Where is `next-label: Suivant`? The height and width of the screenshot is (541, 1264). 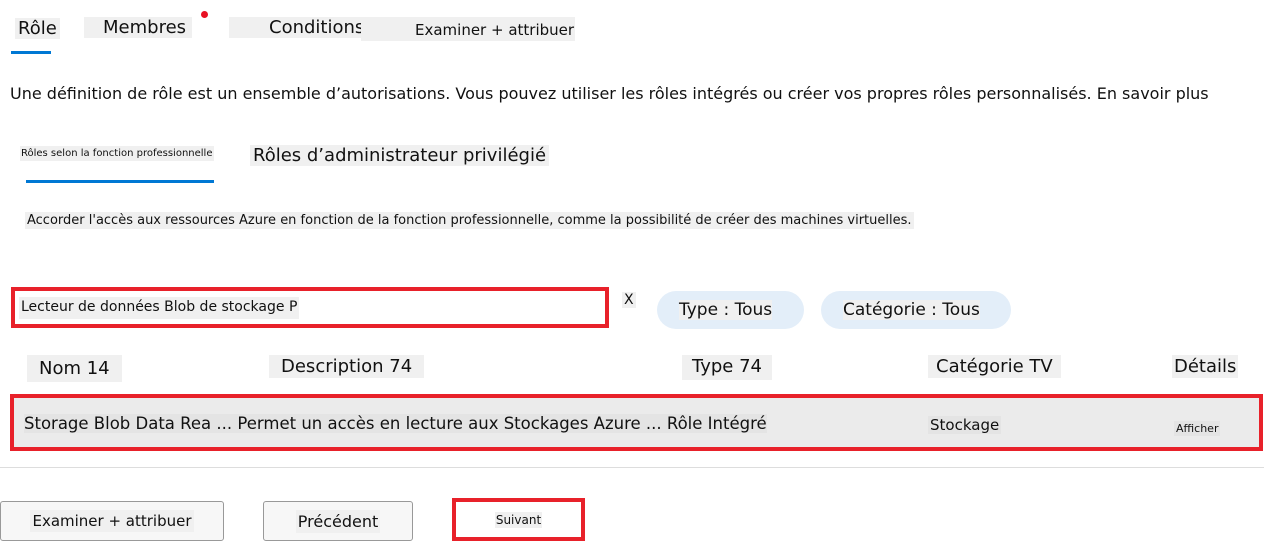
next-label: Suivant is located at coordinates (518, 519).